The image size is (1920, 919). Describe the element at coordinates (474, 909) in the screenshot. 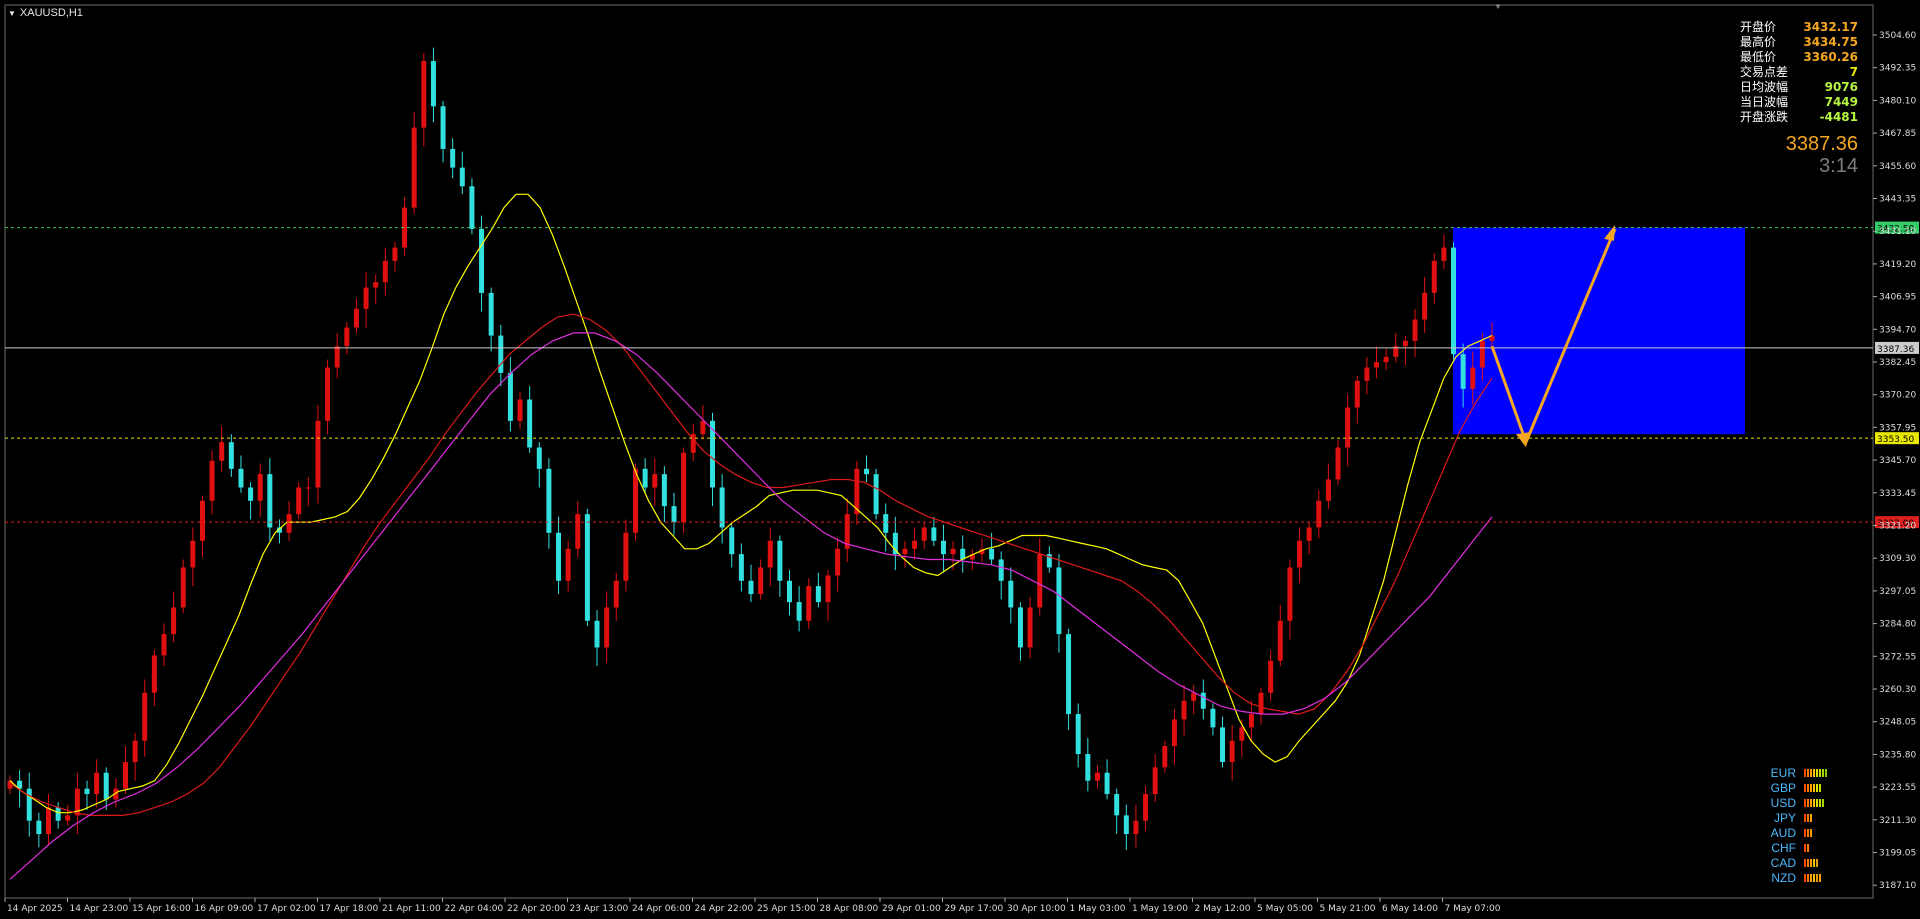

I see `x-axis-tick-label: 22 Apr 04:00` at that location.